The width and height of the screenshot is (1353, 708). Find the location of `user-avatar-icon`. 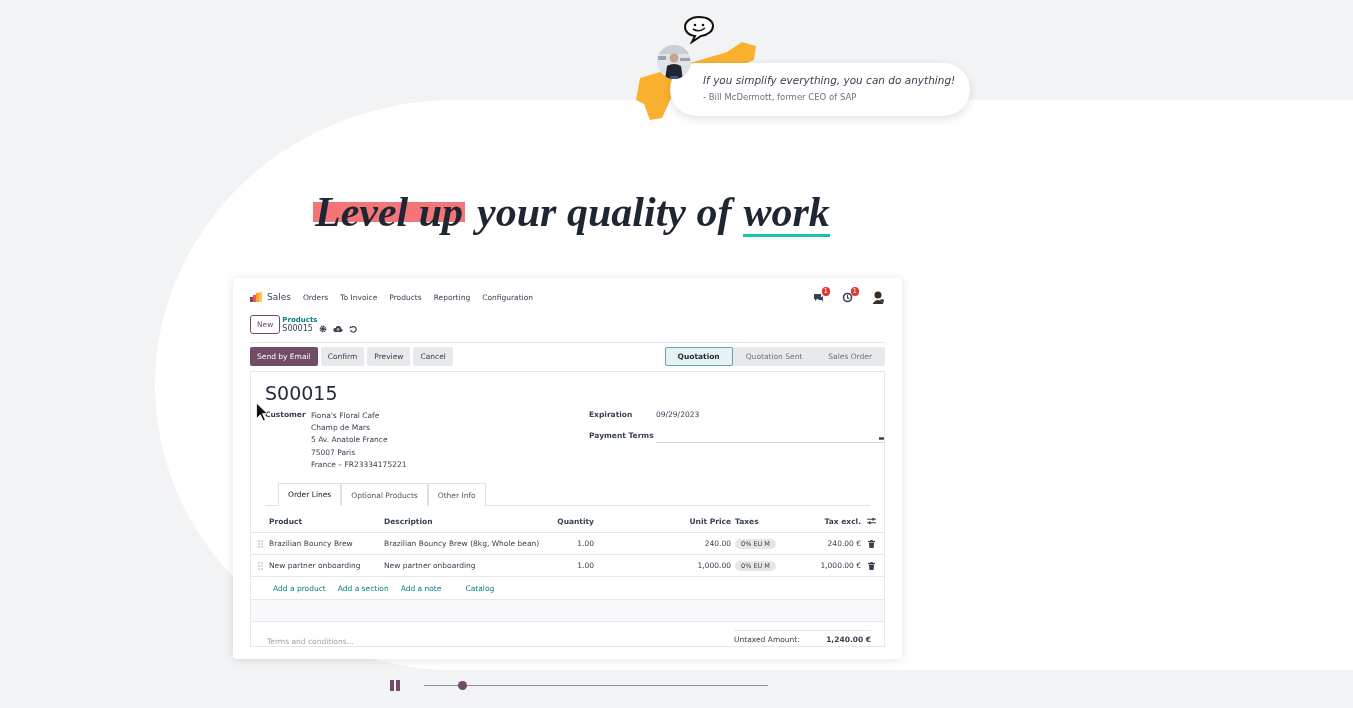

user-avatar-icon is located at coordinates (878, 297).